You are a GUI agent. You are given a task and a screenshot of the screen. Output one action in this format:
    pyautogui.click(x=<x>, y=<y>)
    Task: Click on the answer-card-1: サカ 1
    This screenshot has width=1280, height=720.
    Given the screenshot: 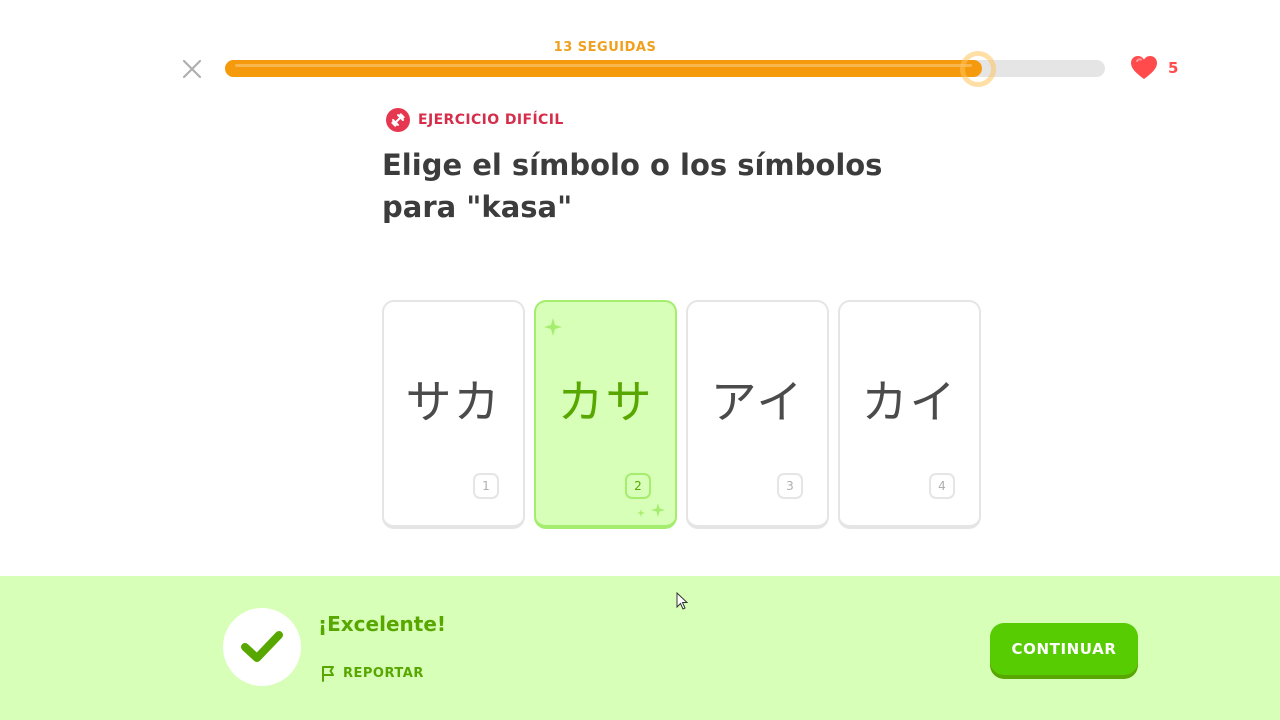 What is the action you would take?
    pyautogui.click(x=453, y=414)
    